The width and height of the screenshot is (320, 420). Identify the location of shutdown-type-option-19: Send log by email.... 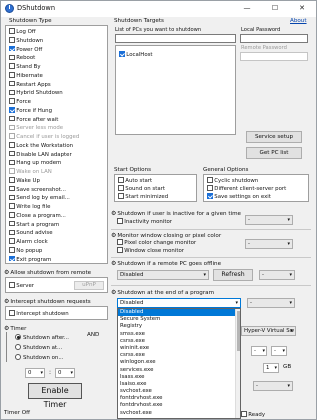
(39, 198).